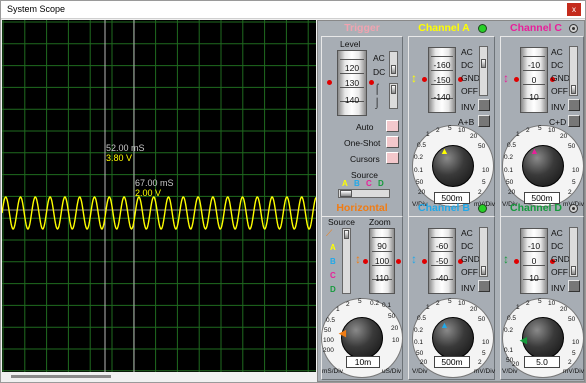 This screenshot has height=383, width=586. I want to click on horizontal-source-switch, so click(346, 261).